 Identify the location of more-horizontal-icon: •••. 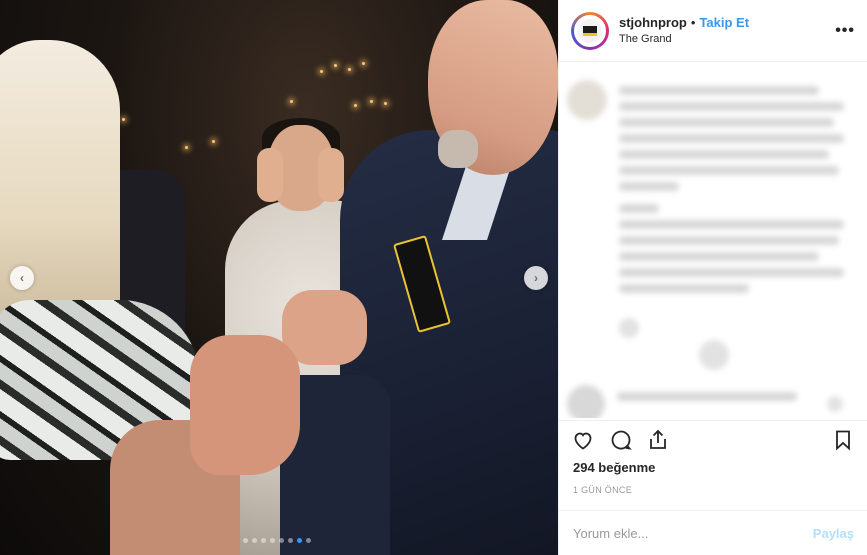
(845, 31).